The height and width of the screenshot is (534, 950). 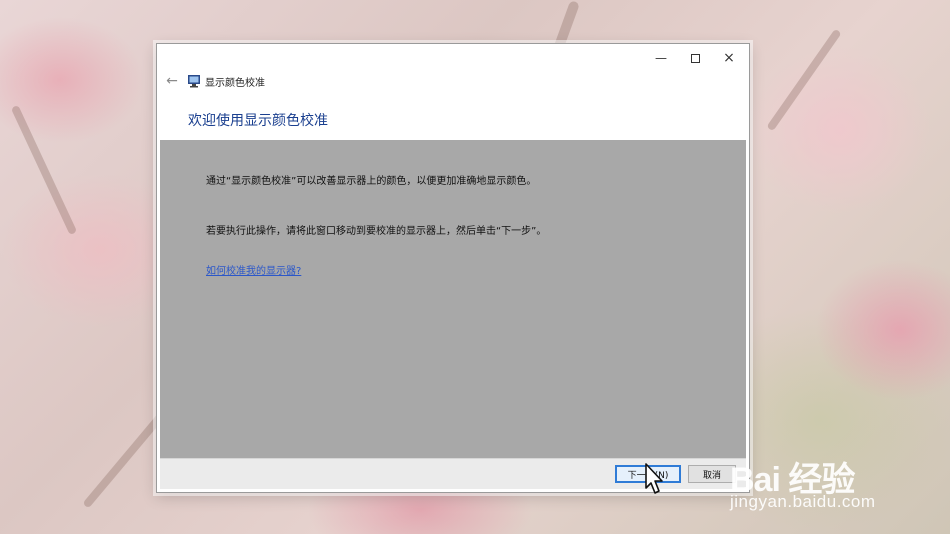 I want to click on monitor-icon, so click(x=194, y=81).